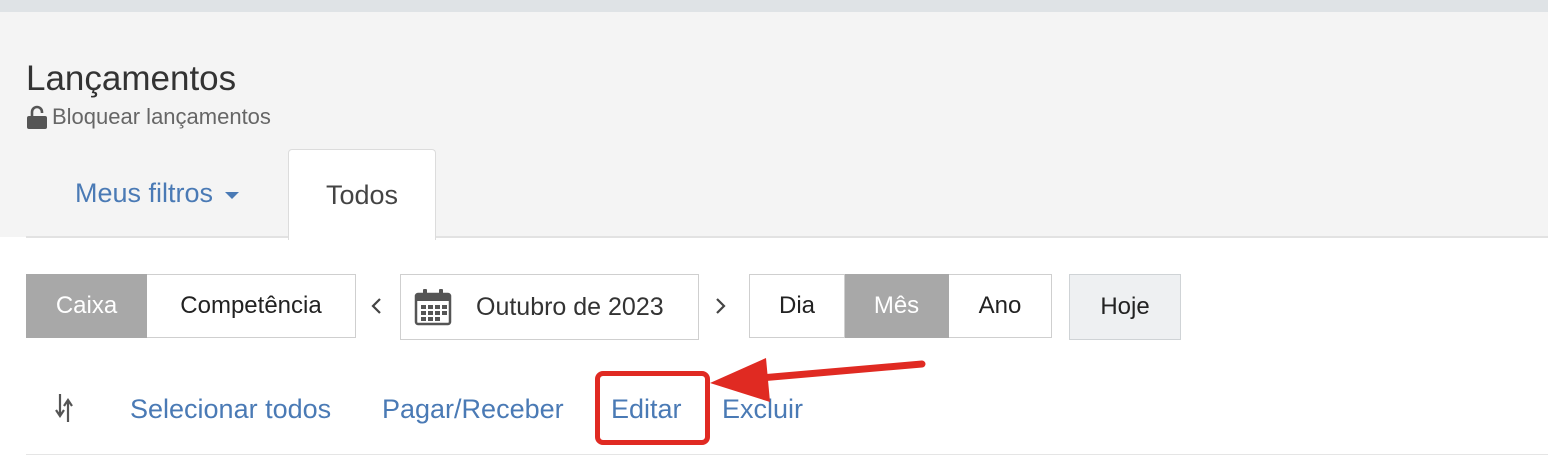 The height and width of the screenshot is (456, 1548). What do you see at coordinates (1000, 306) in the screenshot?
I see `granularity-year-button: Ano` at bounding box center [1000, 306].